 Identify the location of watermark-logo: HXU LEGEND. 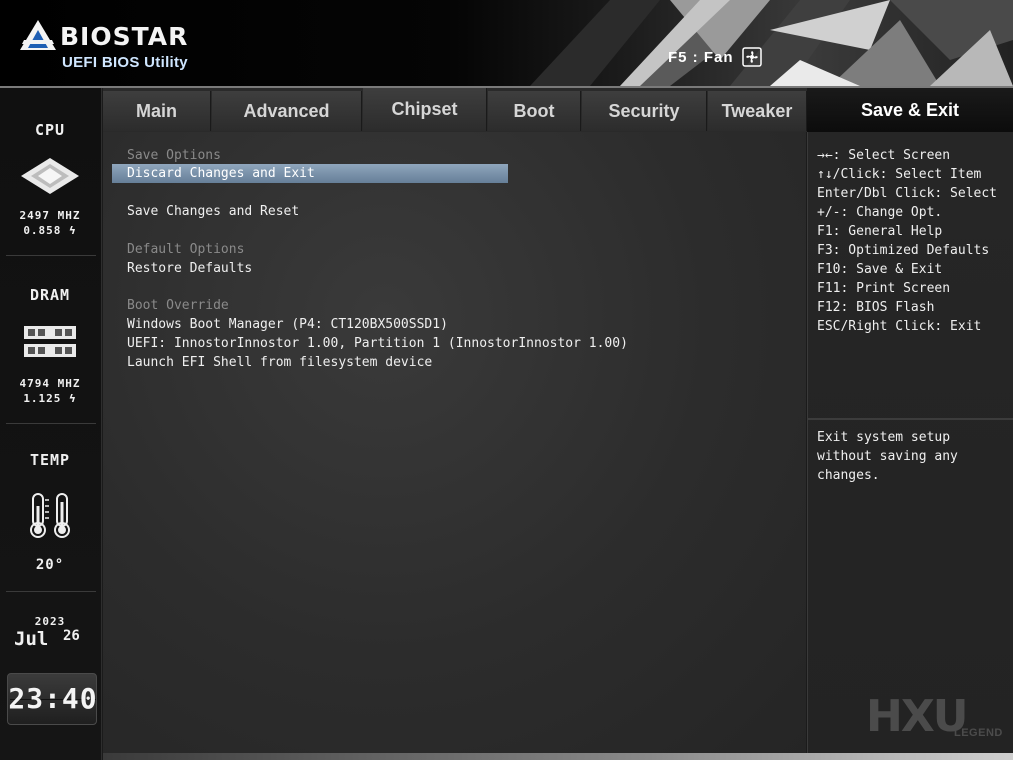
(938, 721).